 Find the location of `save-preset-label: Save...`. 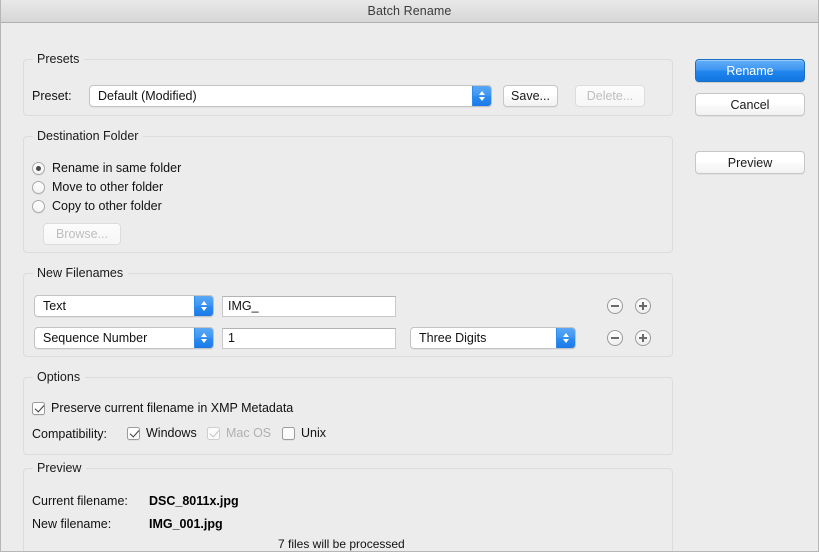

save-preset-label: Save... is located at coordinates (530, 96).